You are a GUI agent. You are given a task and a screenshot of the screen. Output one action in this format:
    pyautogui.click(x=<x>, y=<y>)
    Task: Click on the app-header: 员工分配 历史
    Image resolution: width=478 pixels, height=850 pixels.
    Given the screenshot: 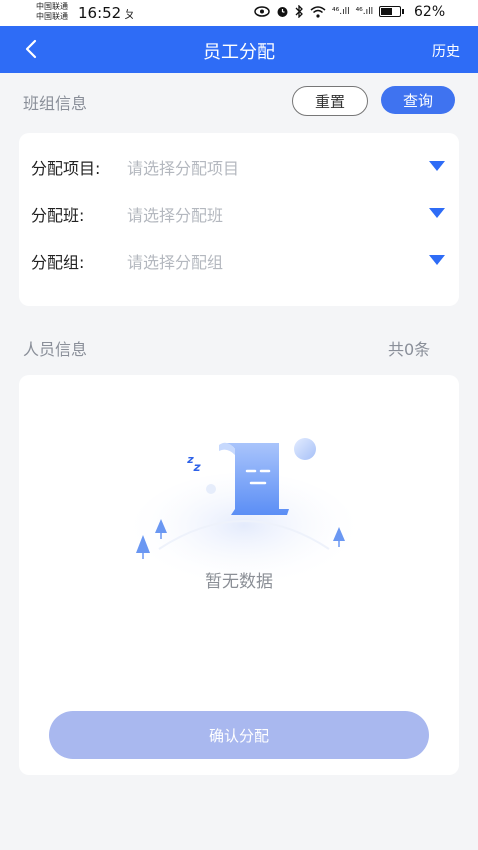 What is the action you would take?
    pyautogui.click(x=239, y=49)
    